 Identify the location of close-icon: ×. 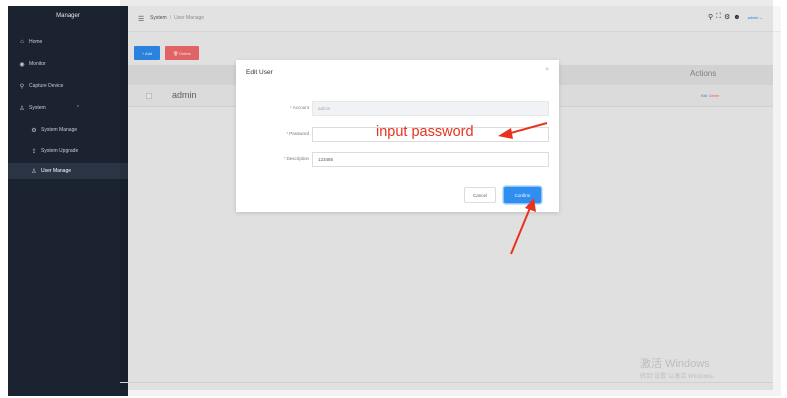
(547, 70).